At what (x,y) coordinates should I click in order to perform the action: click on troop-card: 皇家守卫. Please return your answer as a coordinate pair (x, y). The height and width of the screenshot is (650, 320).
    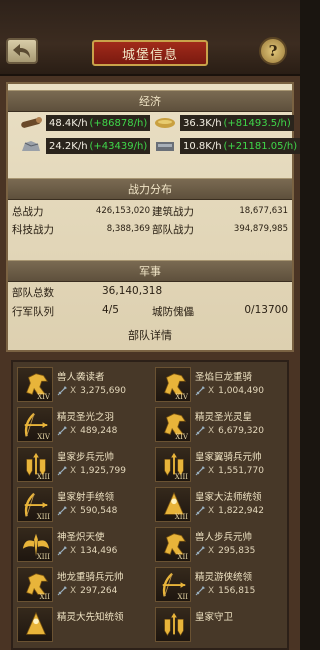
    Looking at the image, I should click on (220, 624).